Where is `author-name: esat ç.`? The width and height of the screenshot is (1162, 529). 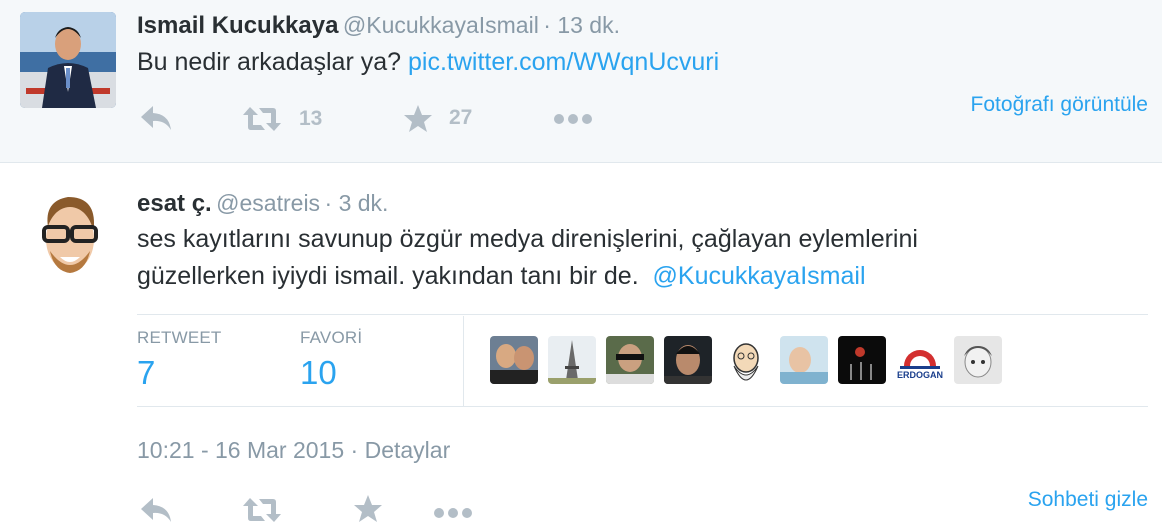
author-name: esat ç. is located at coordinates (174, 203).